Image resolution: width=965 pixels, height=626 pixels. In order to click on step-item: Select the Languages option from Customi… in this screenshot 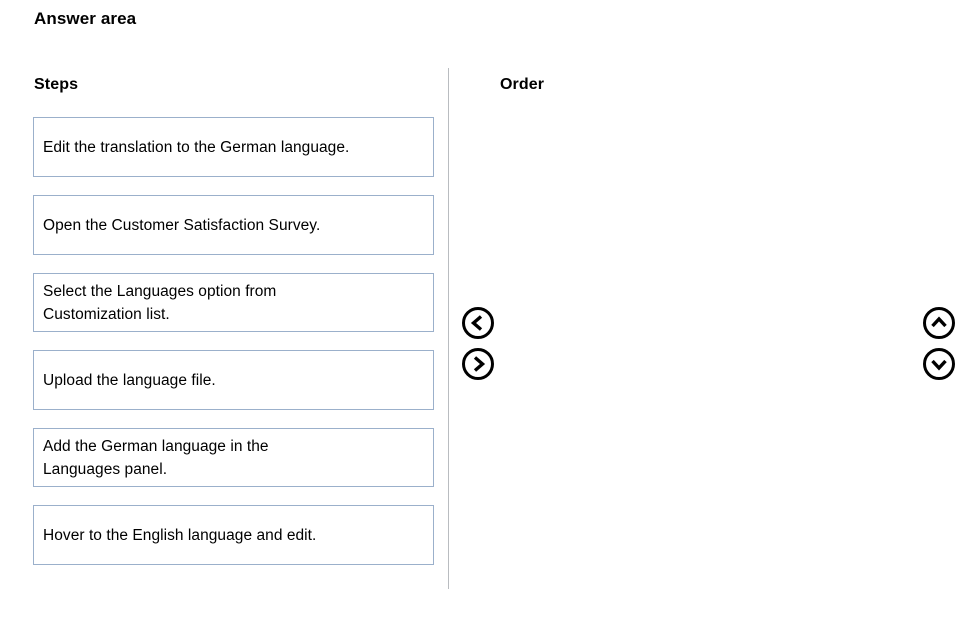, I will do `click(233, 302)`.